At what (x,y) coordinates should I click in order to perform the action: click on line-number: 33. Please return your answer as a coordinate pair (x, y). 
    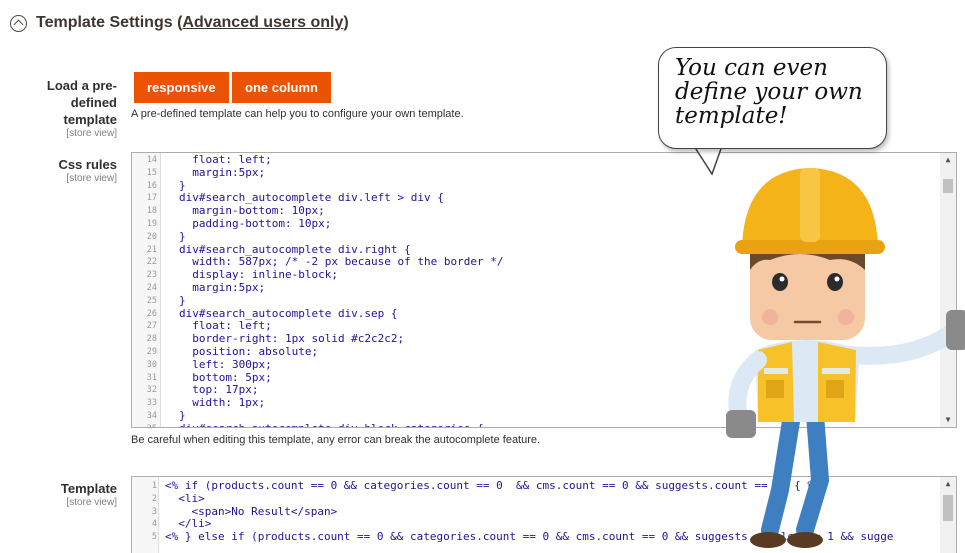
    Looking at the image, I should click on (151, 403).